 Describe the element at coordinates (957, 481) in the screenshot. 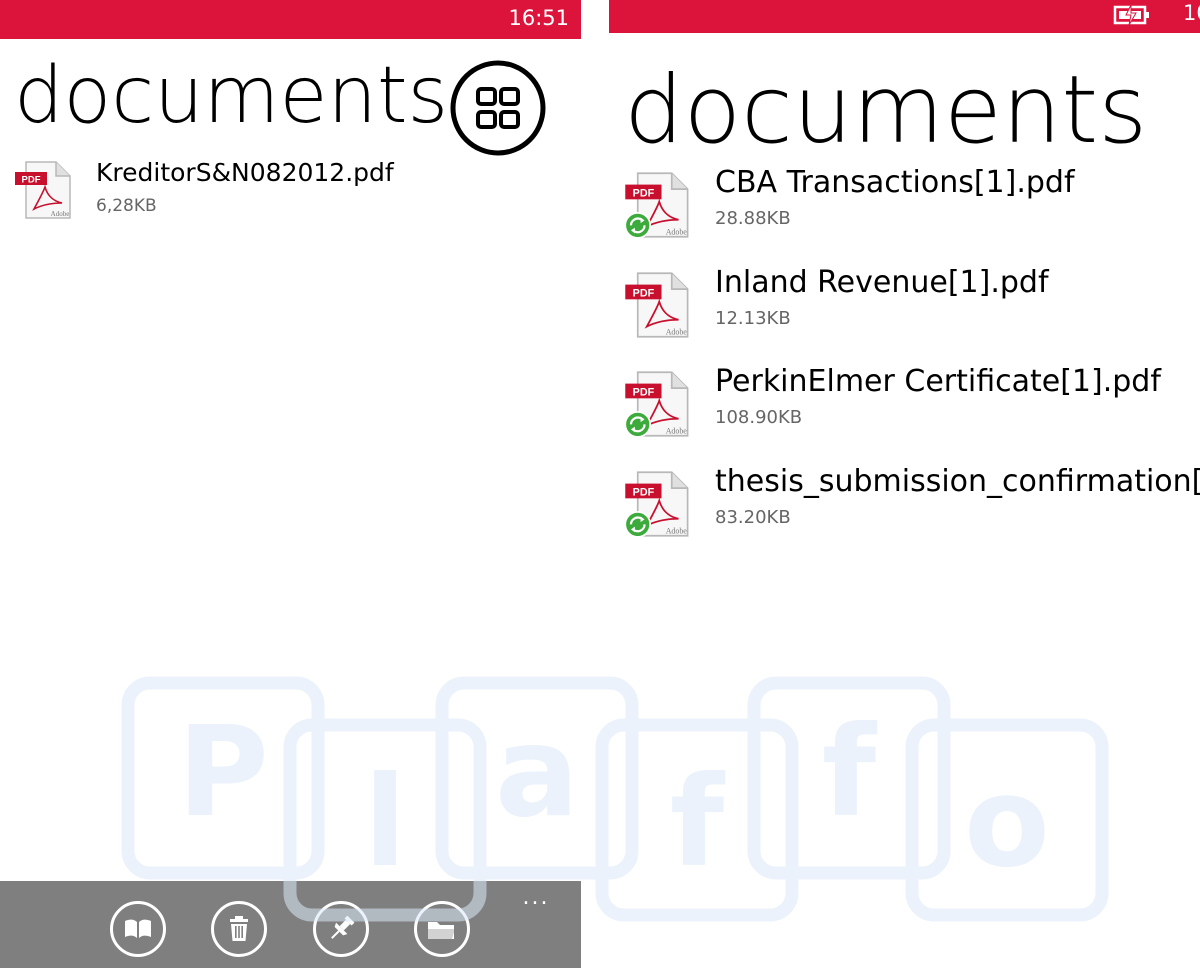

I see `file-name: thesis_submission_confirmation[1].` at that location.